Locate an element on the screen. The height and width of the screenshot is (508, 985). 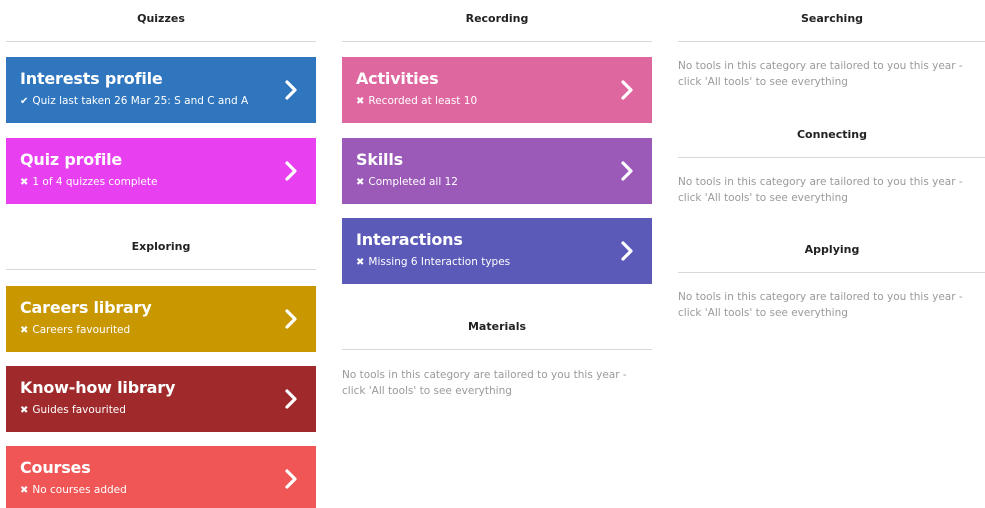
tile-title: Activities is located at coordinates (397, 78).